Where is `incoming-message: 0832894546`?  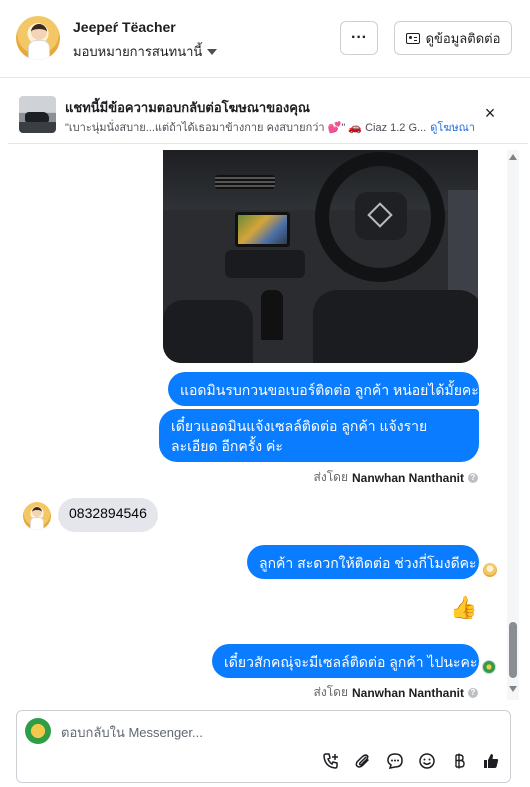
incoming-message: 0832894546 is located at coordinates (108, 515).